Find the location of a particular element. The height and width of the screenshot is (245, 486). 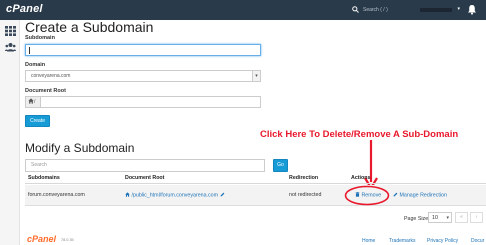

row-document-root-link: /public_html/forum.conveyarena.com is located at coordinates (175, 195).